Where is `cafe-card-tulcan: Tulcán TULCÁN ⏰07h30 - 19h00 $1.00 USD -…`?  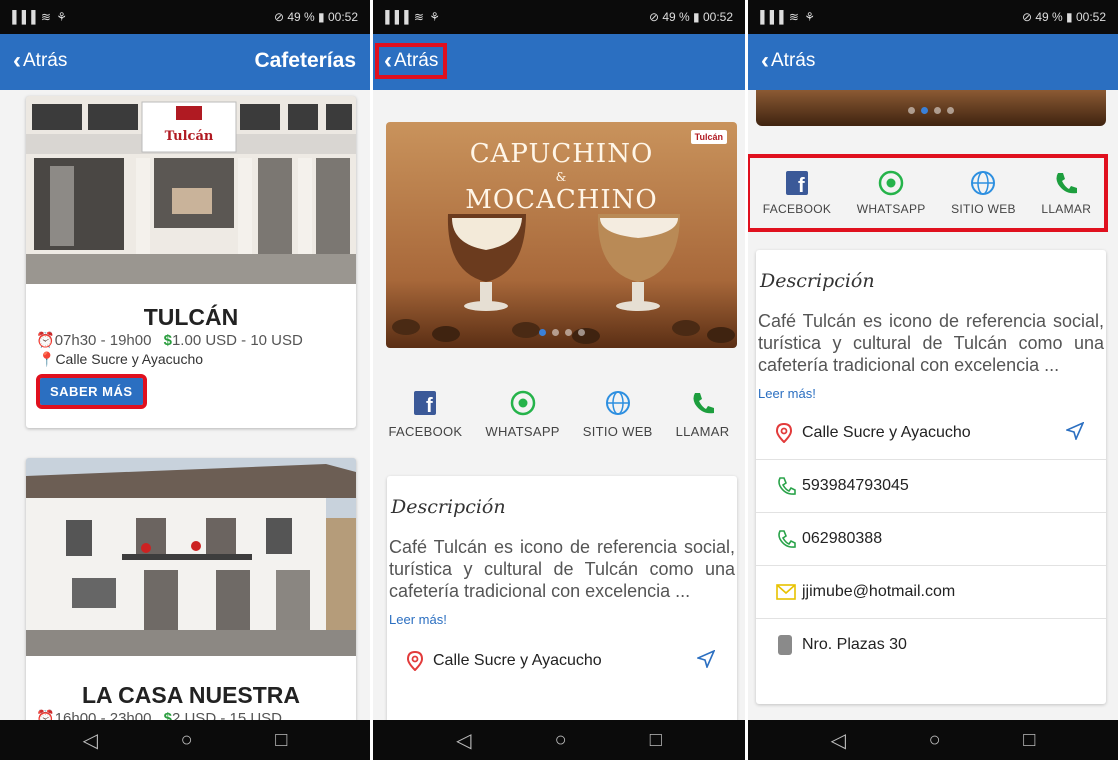 cafe-card-tulcan: Tulcán TULCÁN ⏰07h30 - 19h00 $1.00 USD -… is located at coordinates (191, 262).